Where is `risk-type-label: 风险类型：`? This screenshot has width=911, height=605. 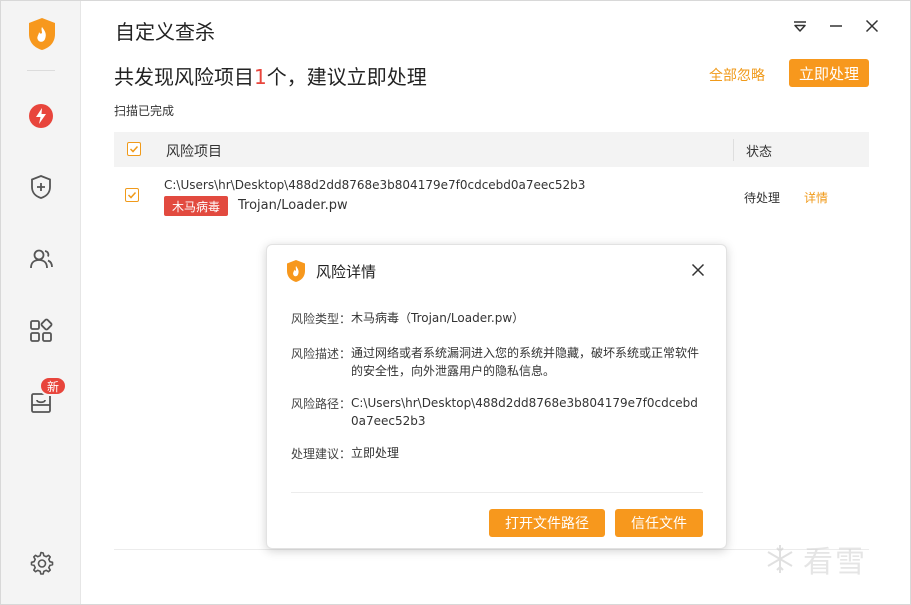
risk-type-label: 风险类型： is located at coordinates (321, 319).